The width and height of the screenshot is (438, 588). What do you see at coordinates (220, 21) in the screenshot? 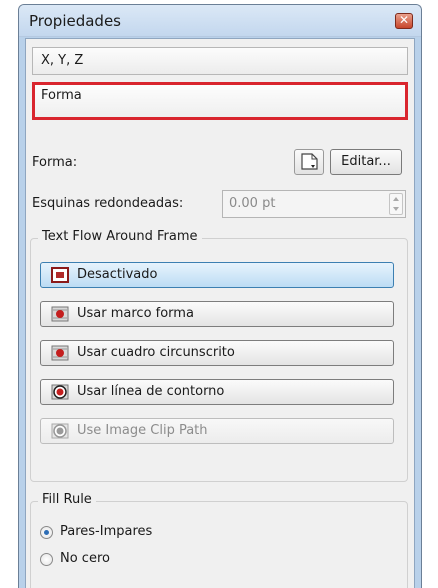
I see `title-bar: Propiedades ✕` at bounding box center [220, 21].